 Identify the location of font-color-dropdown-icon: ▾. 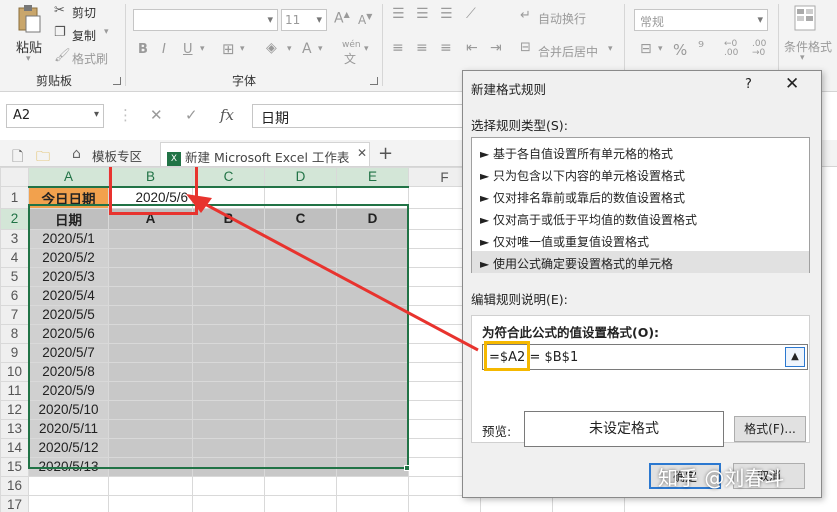
(320, 49).